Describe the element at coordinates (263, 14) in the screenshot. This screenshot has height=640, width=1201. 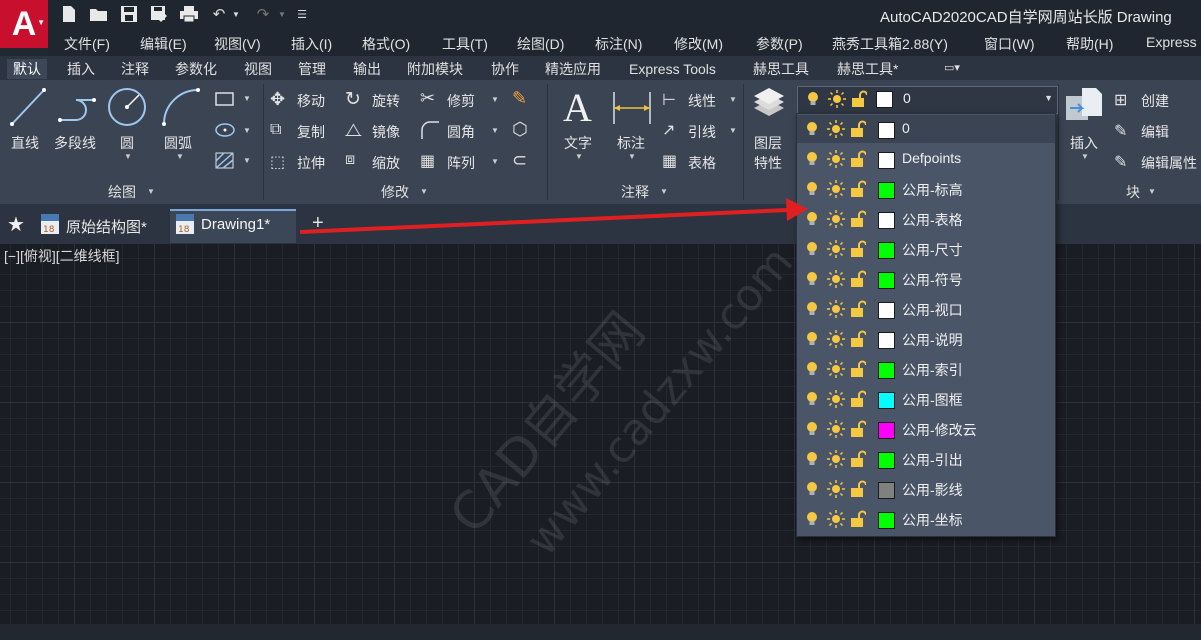
I see `redo-icon: ↷` at that location.